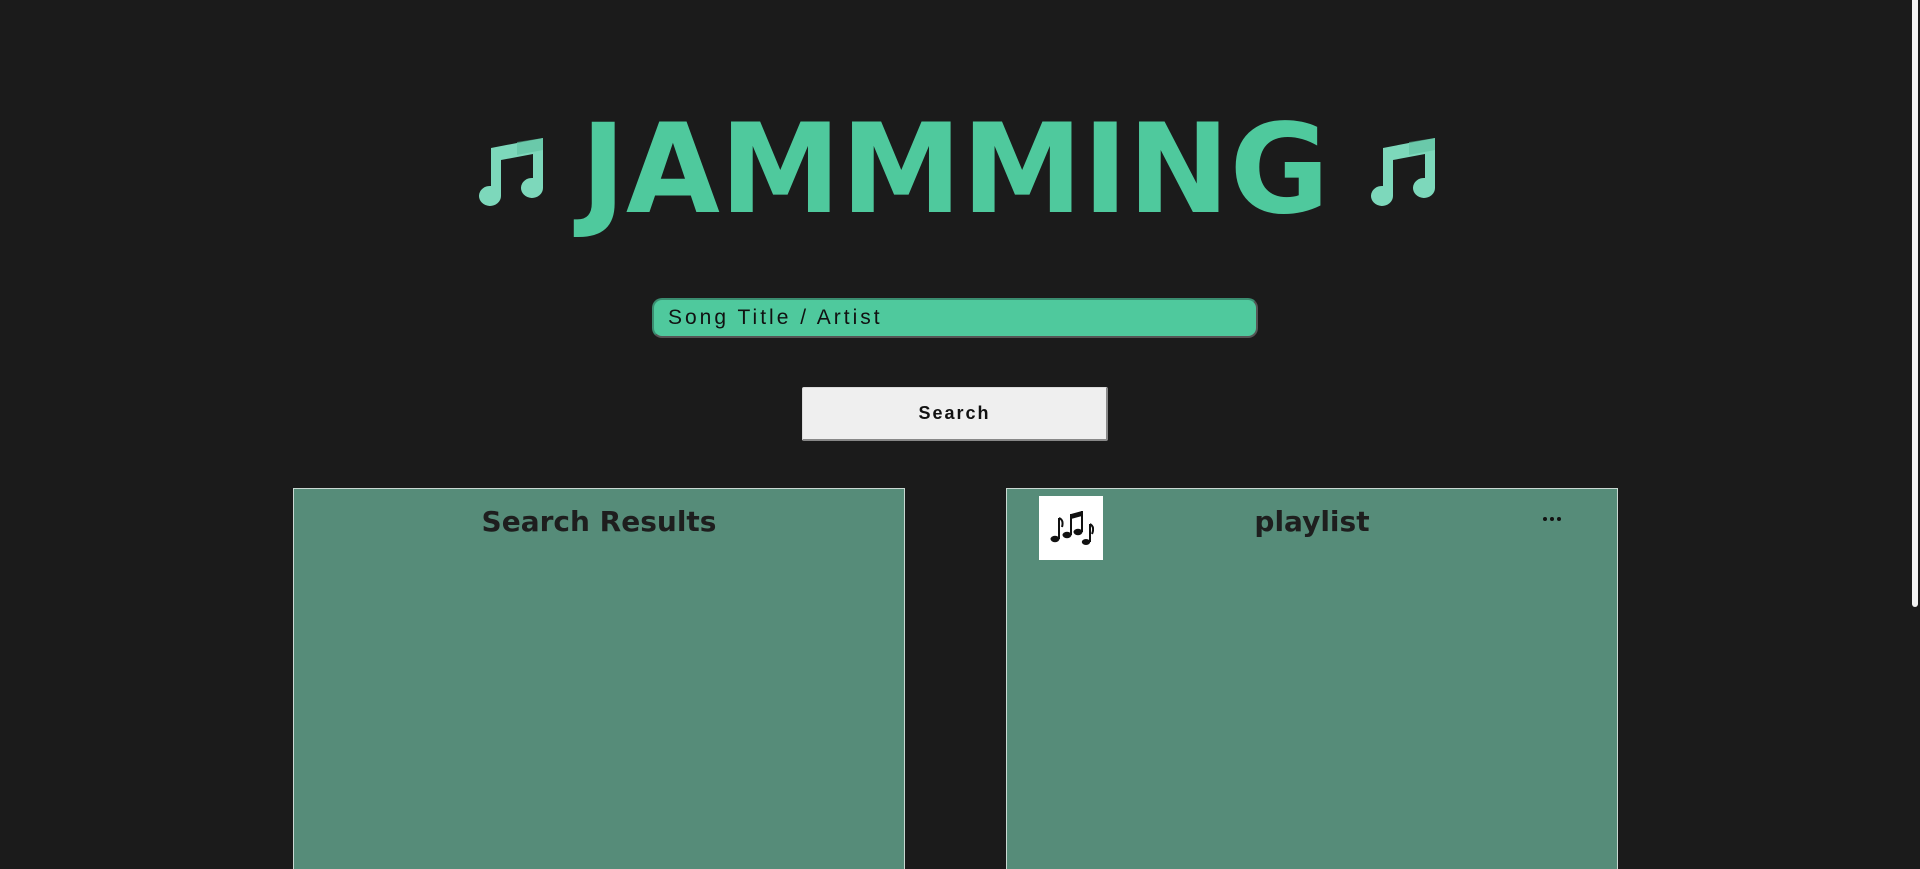  I want to click on playlist-panel: playlist, so click(1312, 678).